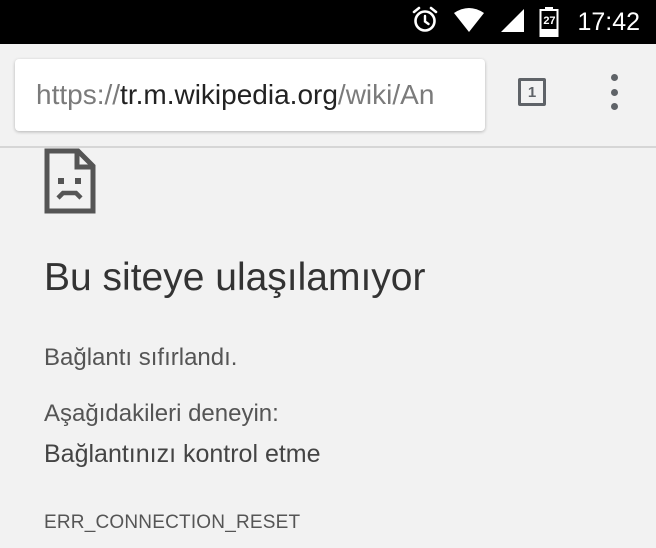  Describe the element at coordinates (235, 277) in the screenshot. I see `error-title: Bu siteye ulaşılamıyor` at that location.